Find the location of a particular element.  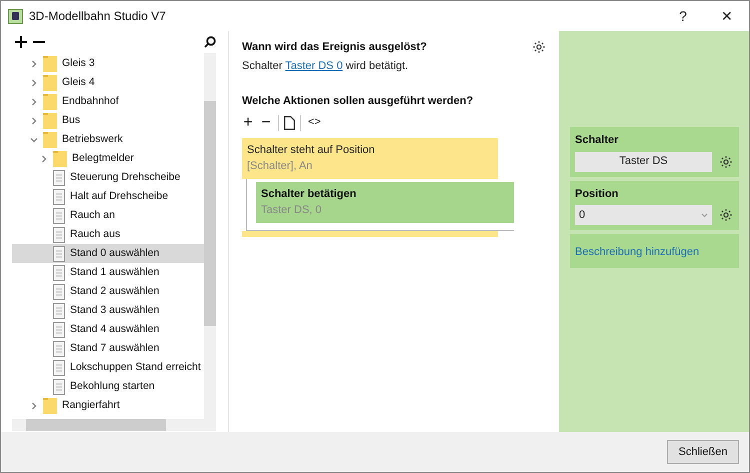

tree-item: Endbahnhof is located at coordinates (108, 101).